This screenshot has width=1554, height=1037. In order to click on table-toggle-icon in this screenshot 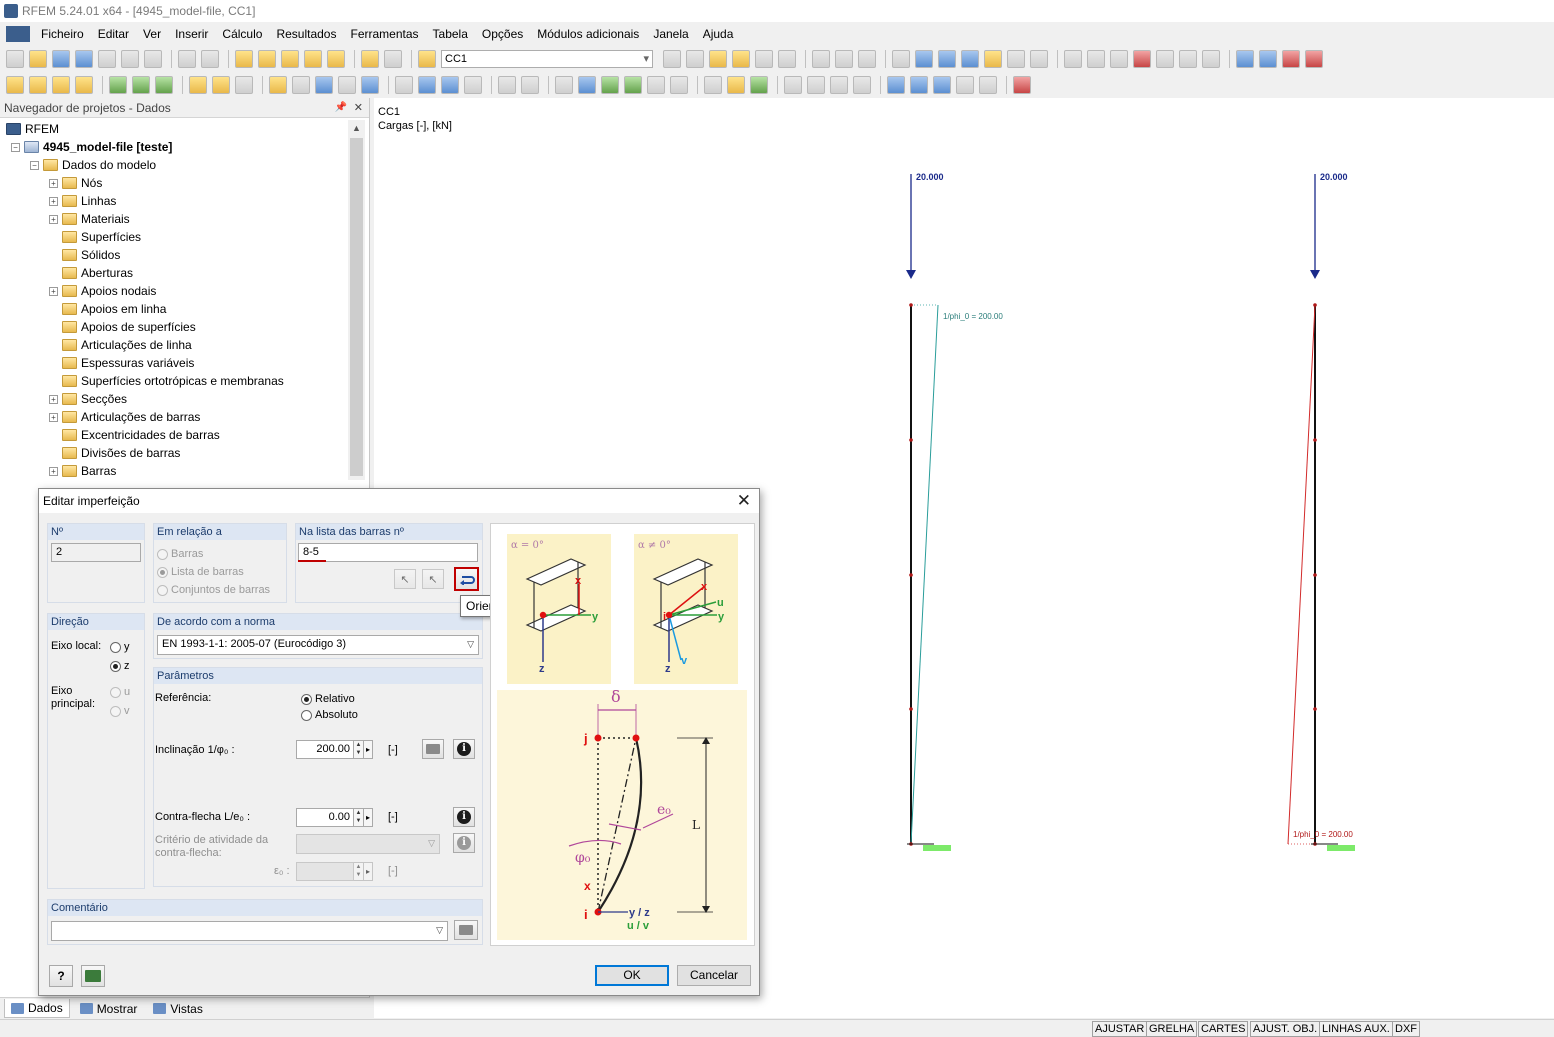, I will do `click(393, 59)`.